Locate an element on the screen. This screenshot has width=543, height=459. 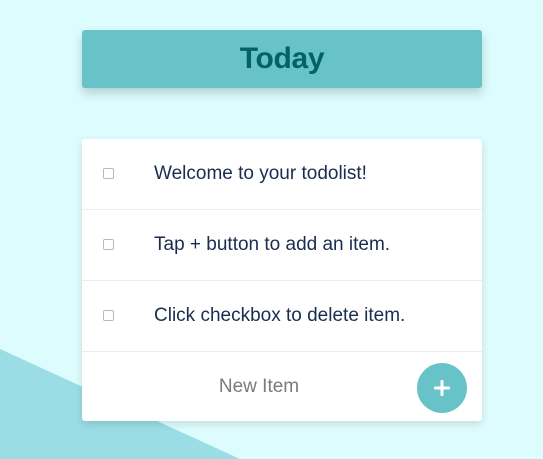
header-banner: Today is located at coordinates (282, 59).